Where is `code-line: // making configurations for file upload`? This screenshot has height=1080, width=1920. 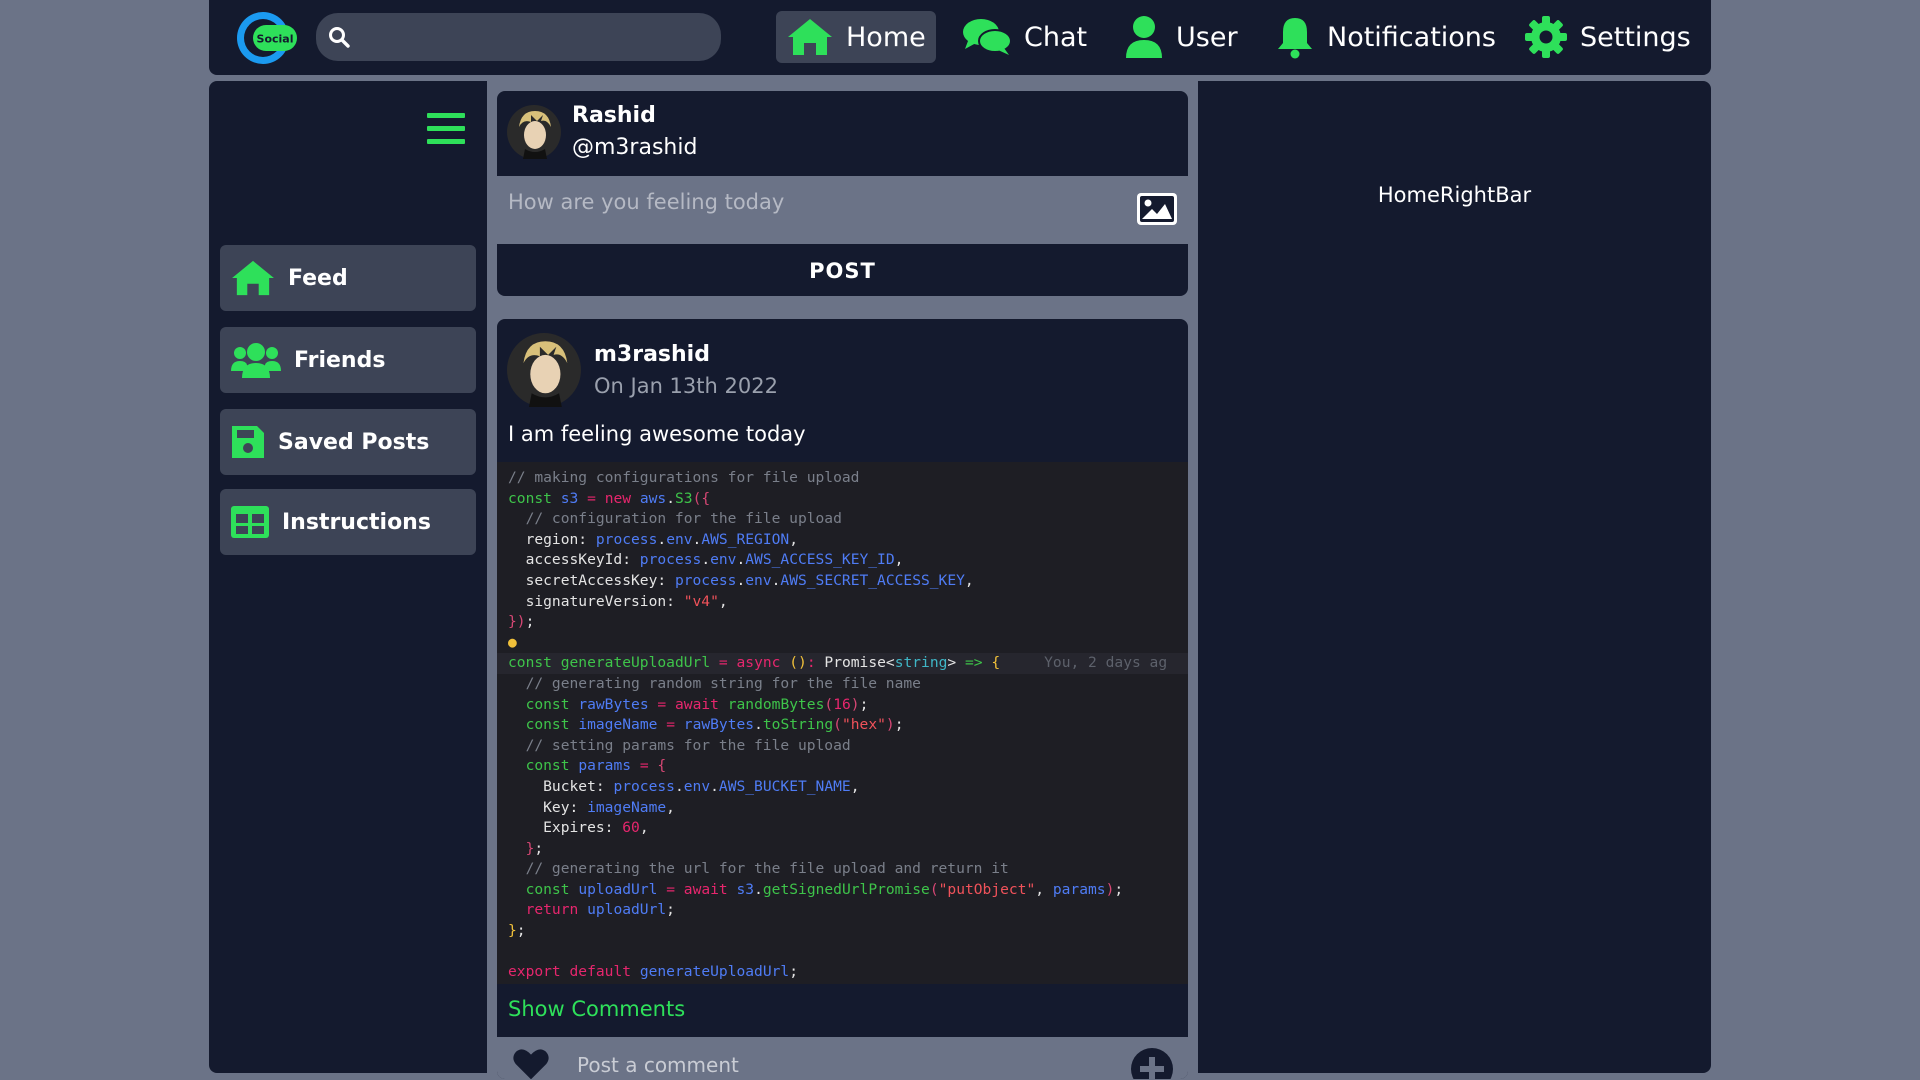 code-line: // making configurations for file upload is located at coordinates (684, 477).